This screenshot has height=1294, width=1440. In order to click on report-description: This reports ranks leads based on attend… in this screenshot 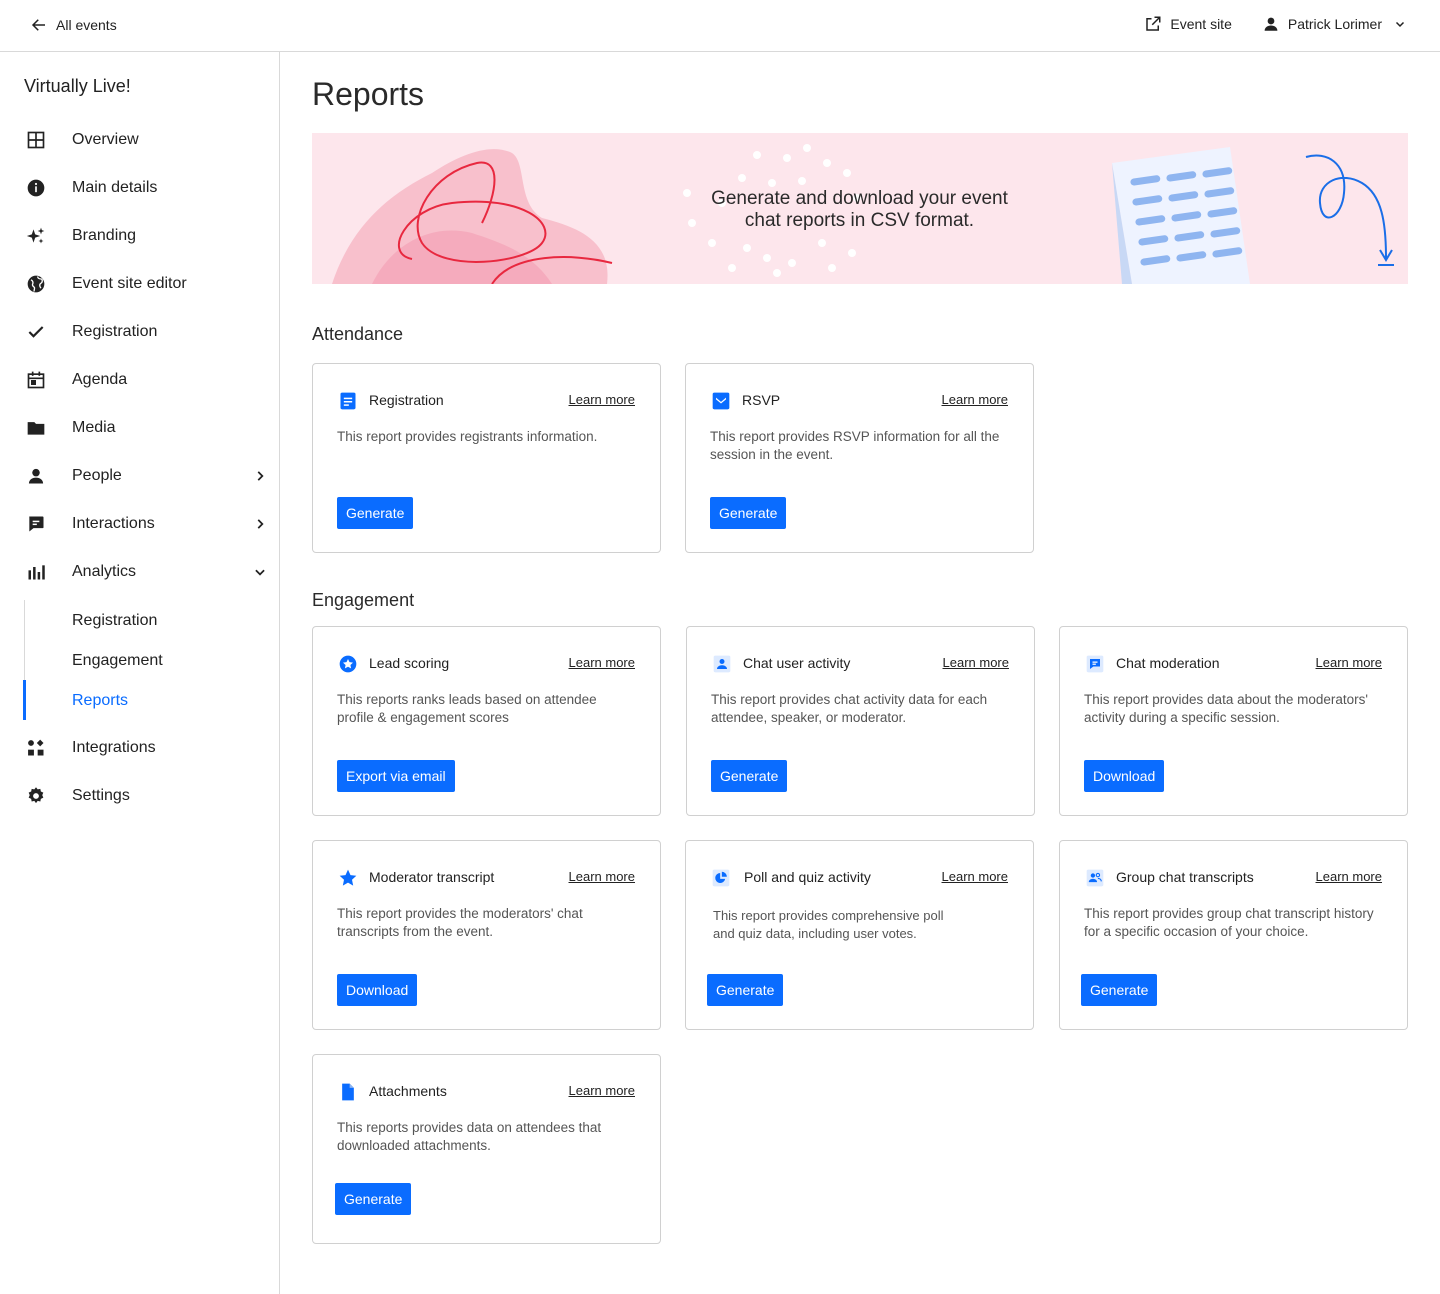, I will do `click(467, 708)`.